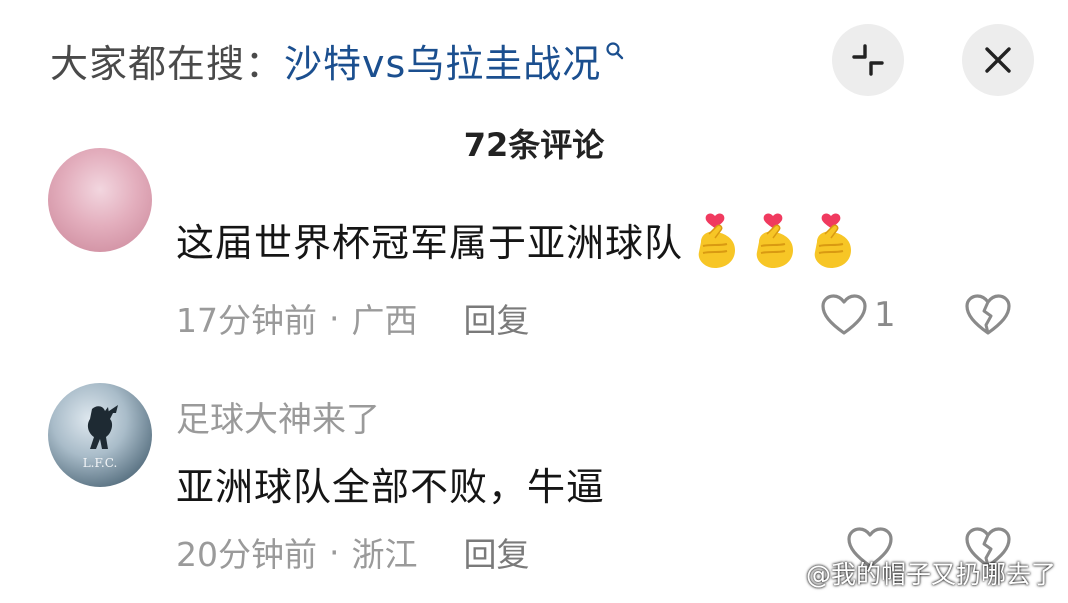 The image size is (1068, 603). What do you see at coordinates (430, 243) in the screenshot?
I see `comment-body: 这届世界杯冠军属于亚洲球队` at bounding box center [430, 243].